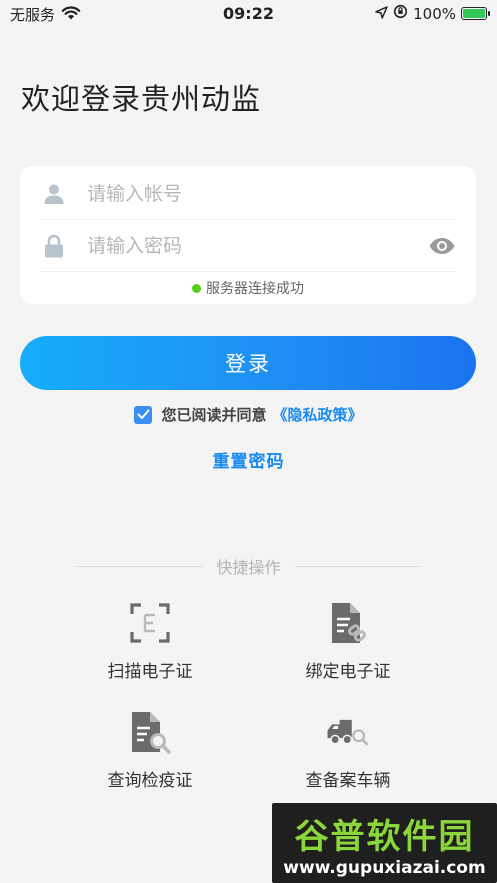  I want to click on account-field, so click(248, 194).